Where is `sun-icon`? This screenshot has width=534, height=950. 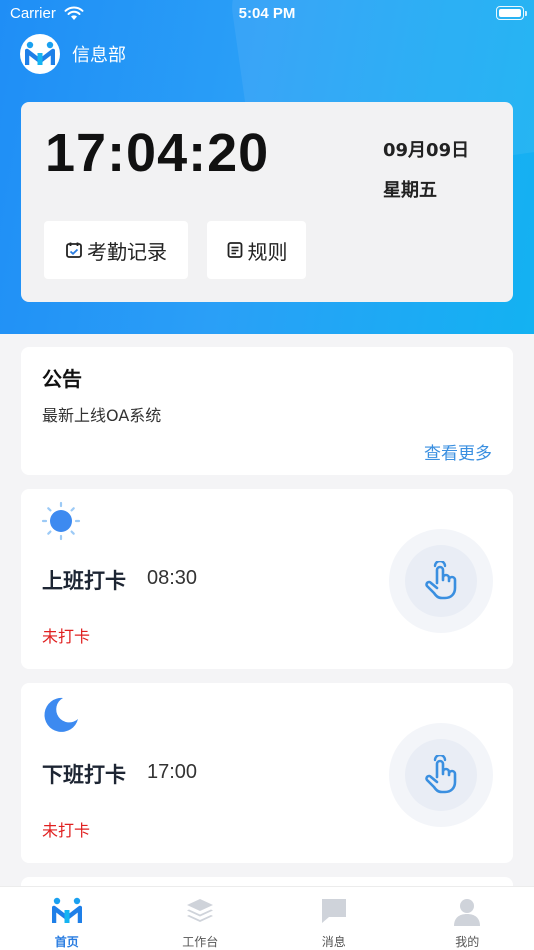 sun-icon is located at coordinates (61, 523).